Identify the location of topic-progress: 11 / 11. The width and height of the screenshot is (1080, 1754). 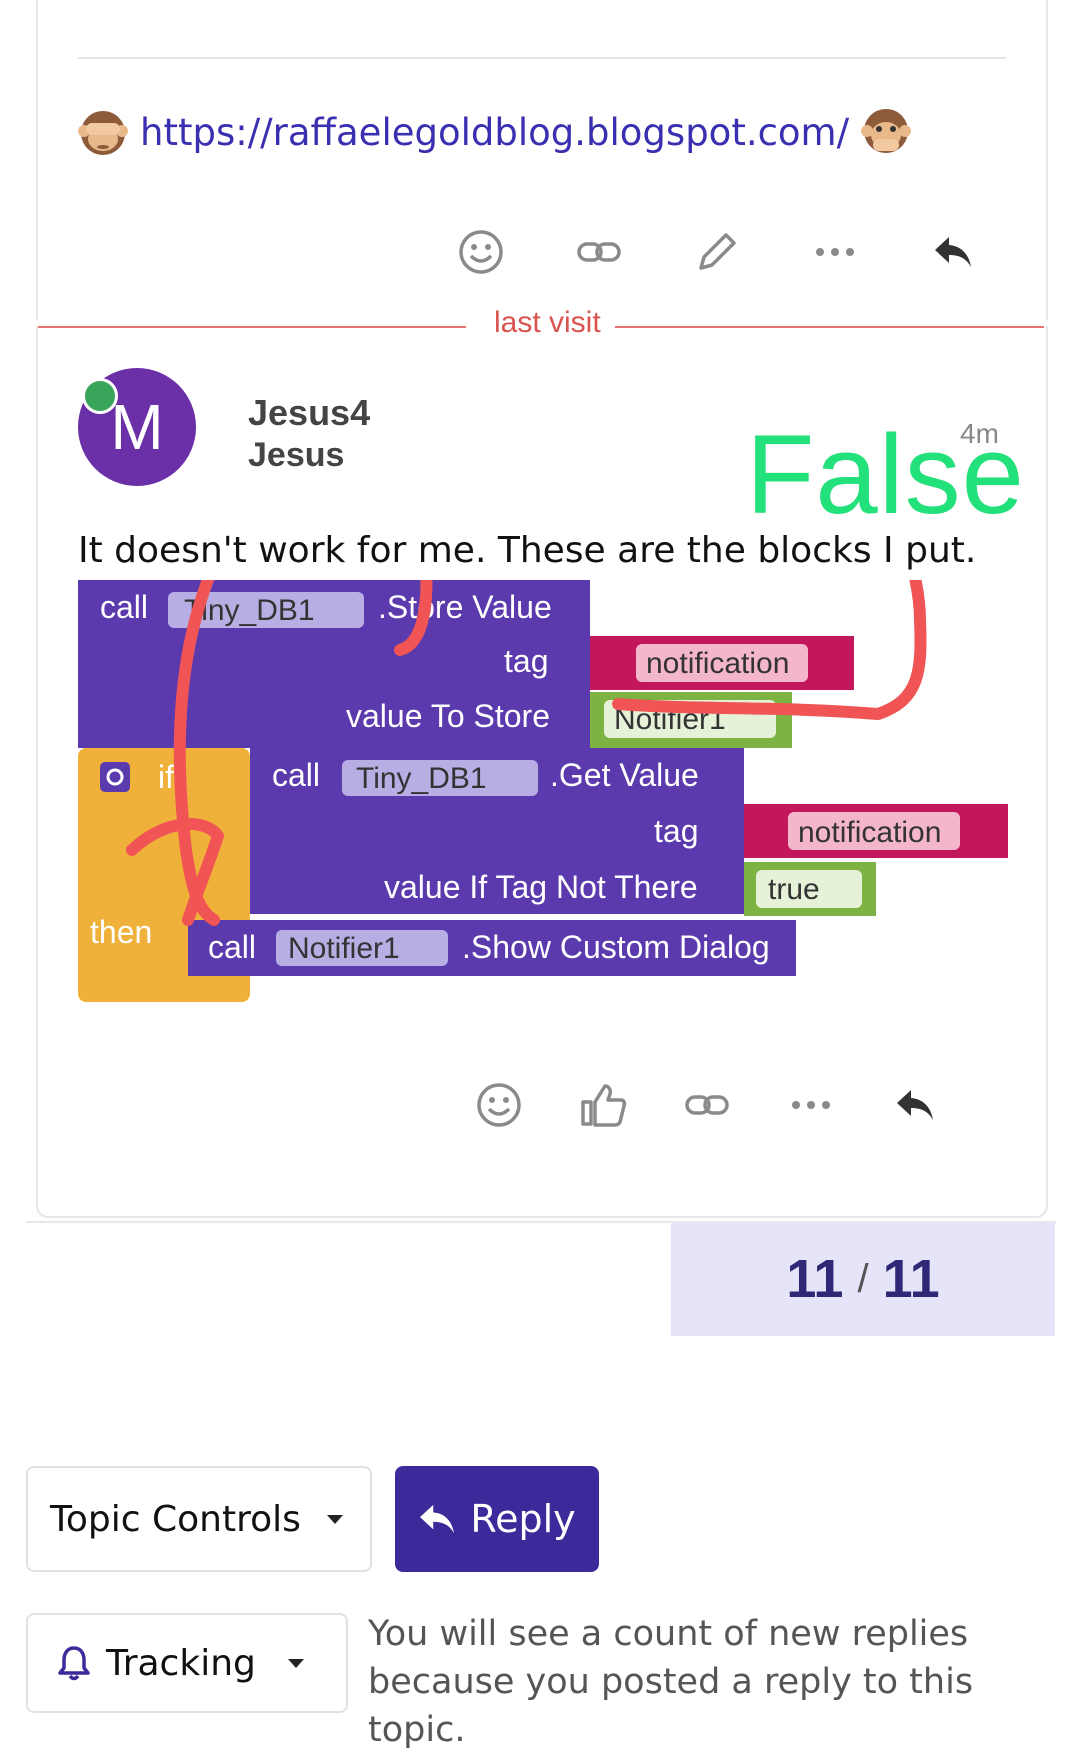
(863, 1279).